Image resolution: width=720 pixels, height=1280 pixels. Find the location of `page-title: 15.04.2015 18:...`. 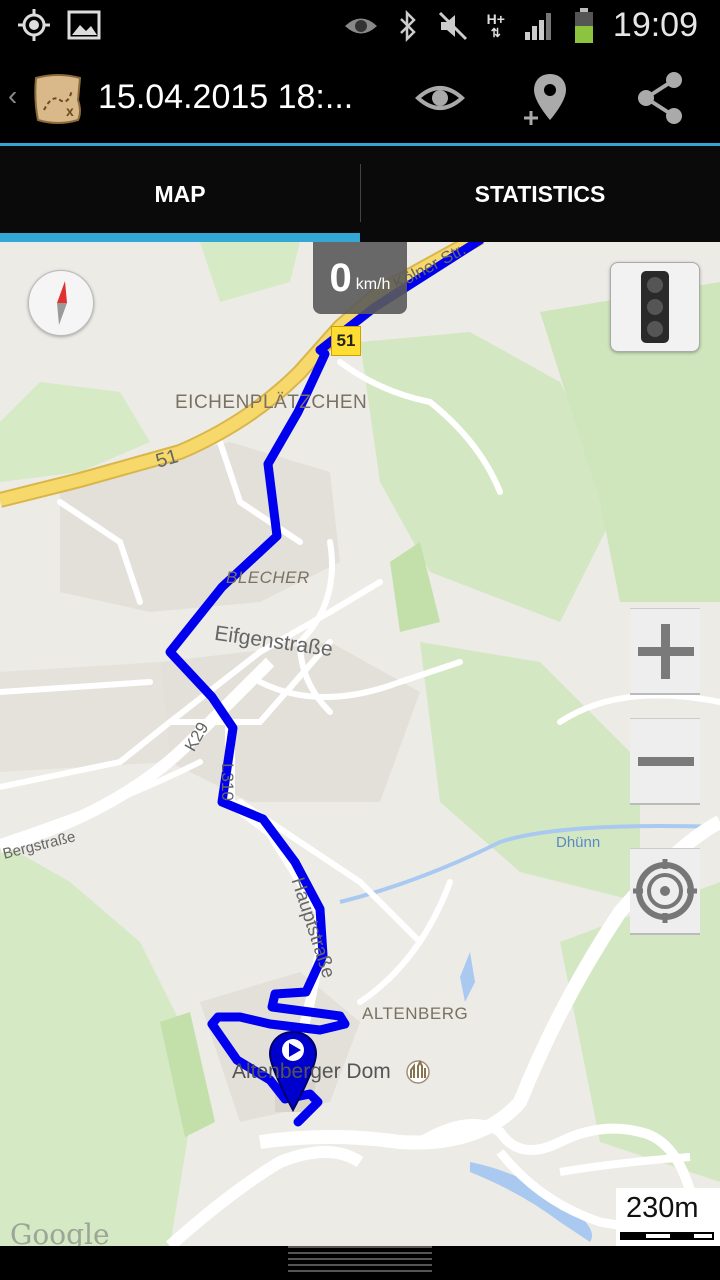

page-title: 15.04.2015 18:... is located at coordinates (226, 97).